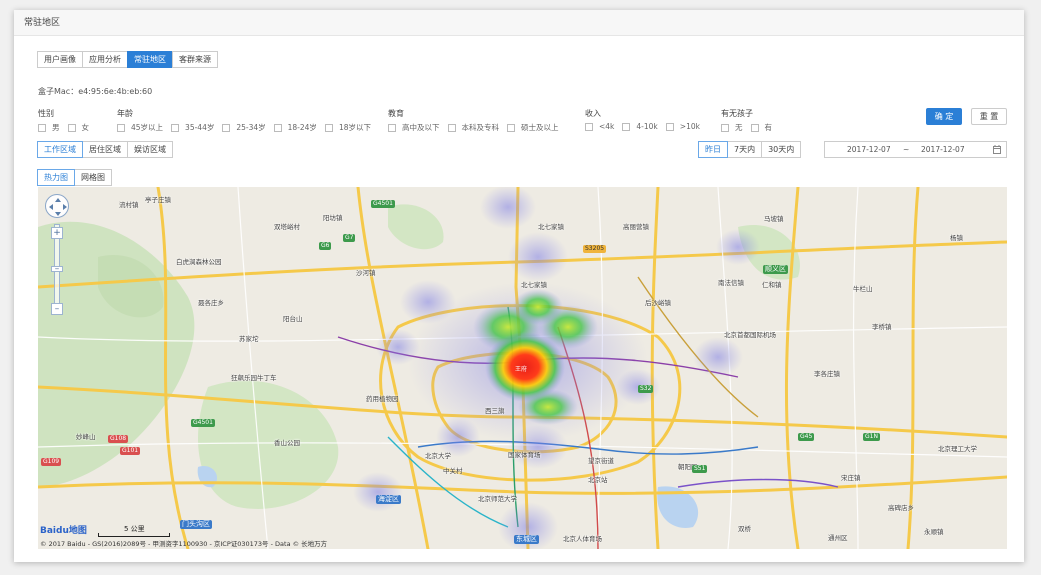  I want to click on map-label: 高碑店乡, so click(901, 508).